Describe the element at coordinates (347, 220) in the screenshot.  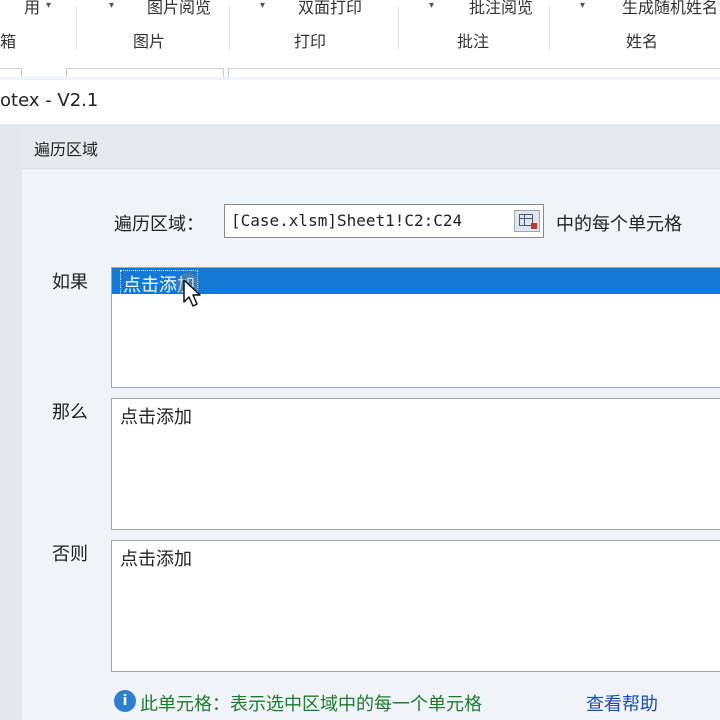
I see `range-input-value: [Case.xlsm]Sheet1!C2:C24` at that location.